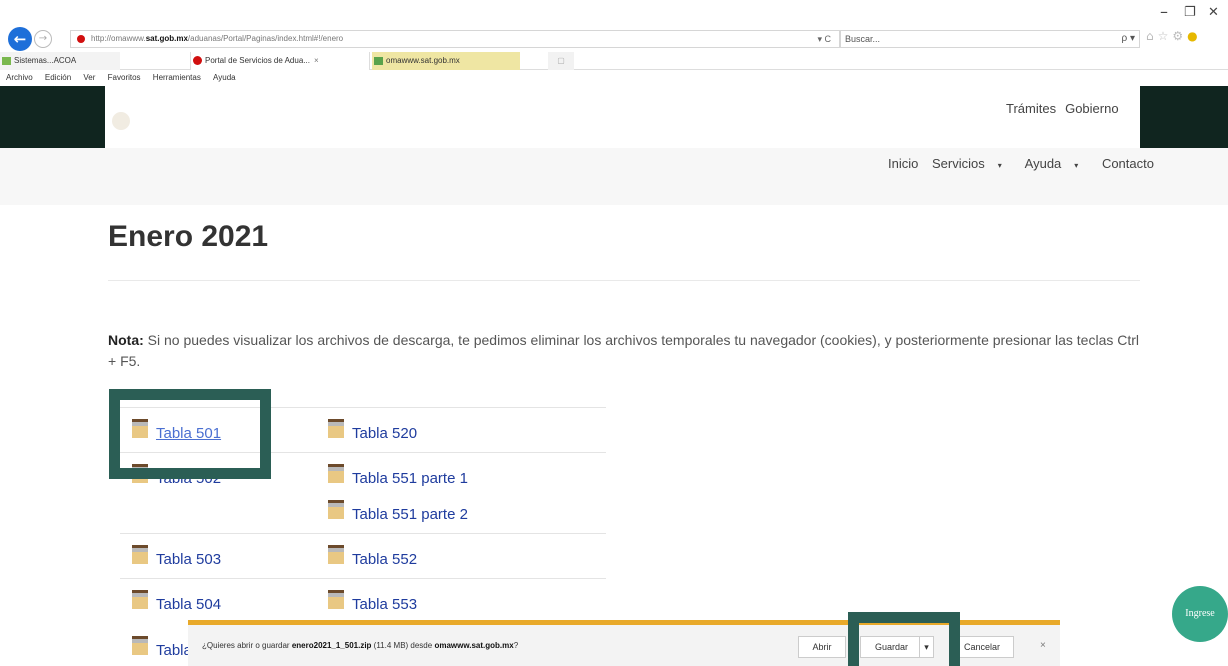 Image resolution: width=1228 pixels, height=666 pixels. I want to click on highlight-box-guardar, so click(904, 639).